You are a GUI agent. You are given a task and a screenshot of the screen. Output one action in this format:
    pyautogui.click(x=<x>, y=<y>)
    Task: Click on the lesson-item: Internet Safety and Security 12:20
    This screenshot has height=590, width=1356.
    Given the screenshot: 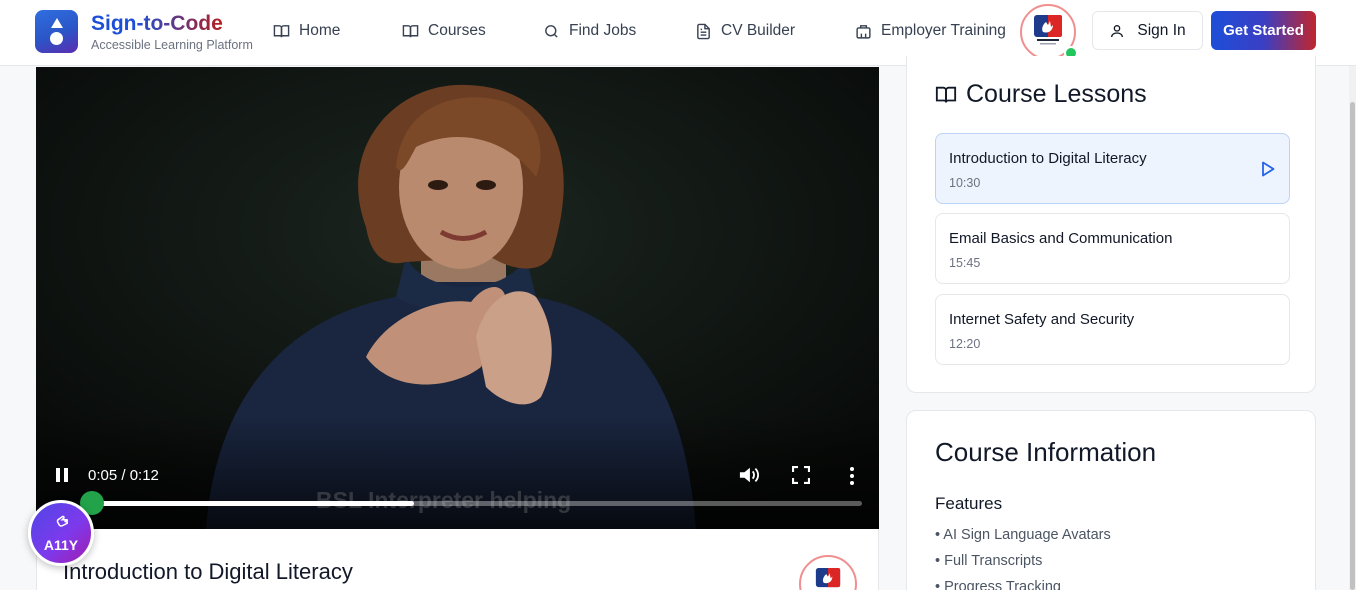 What is the action you would take?
    pyautogui.click(x=1112, y=329)
    